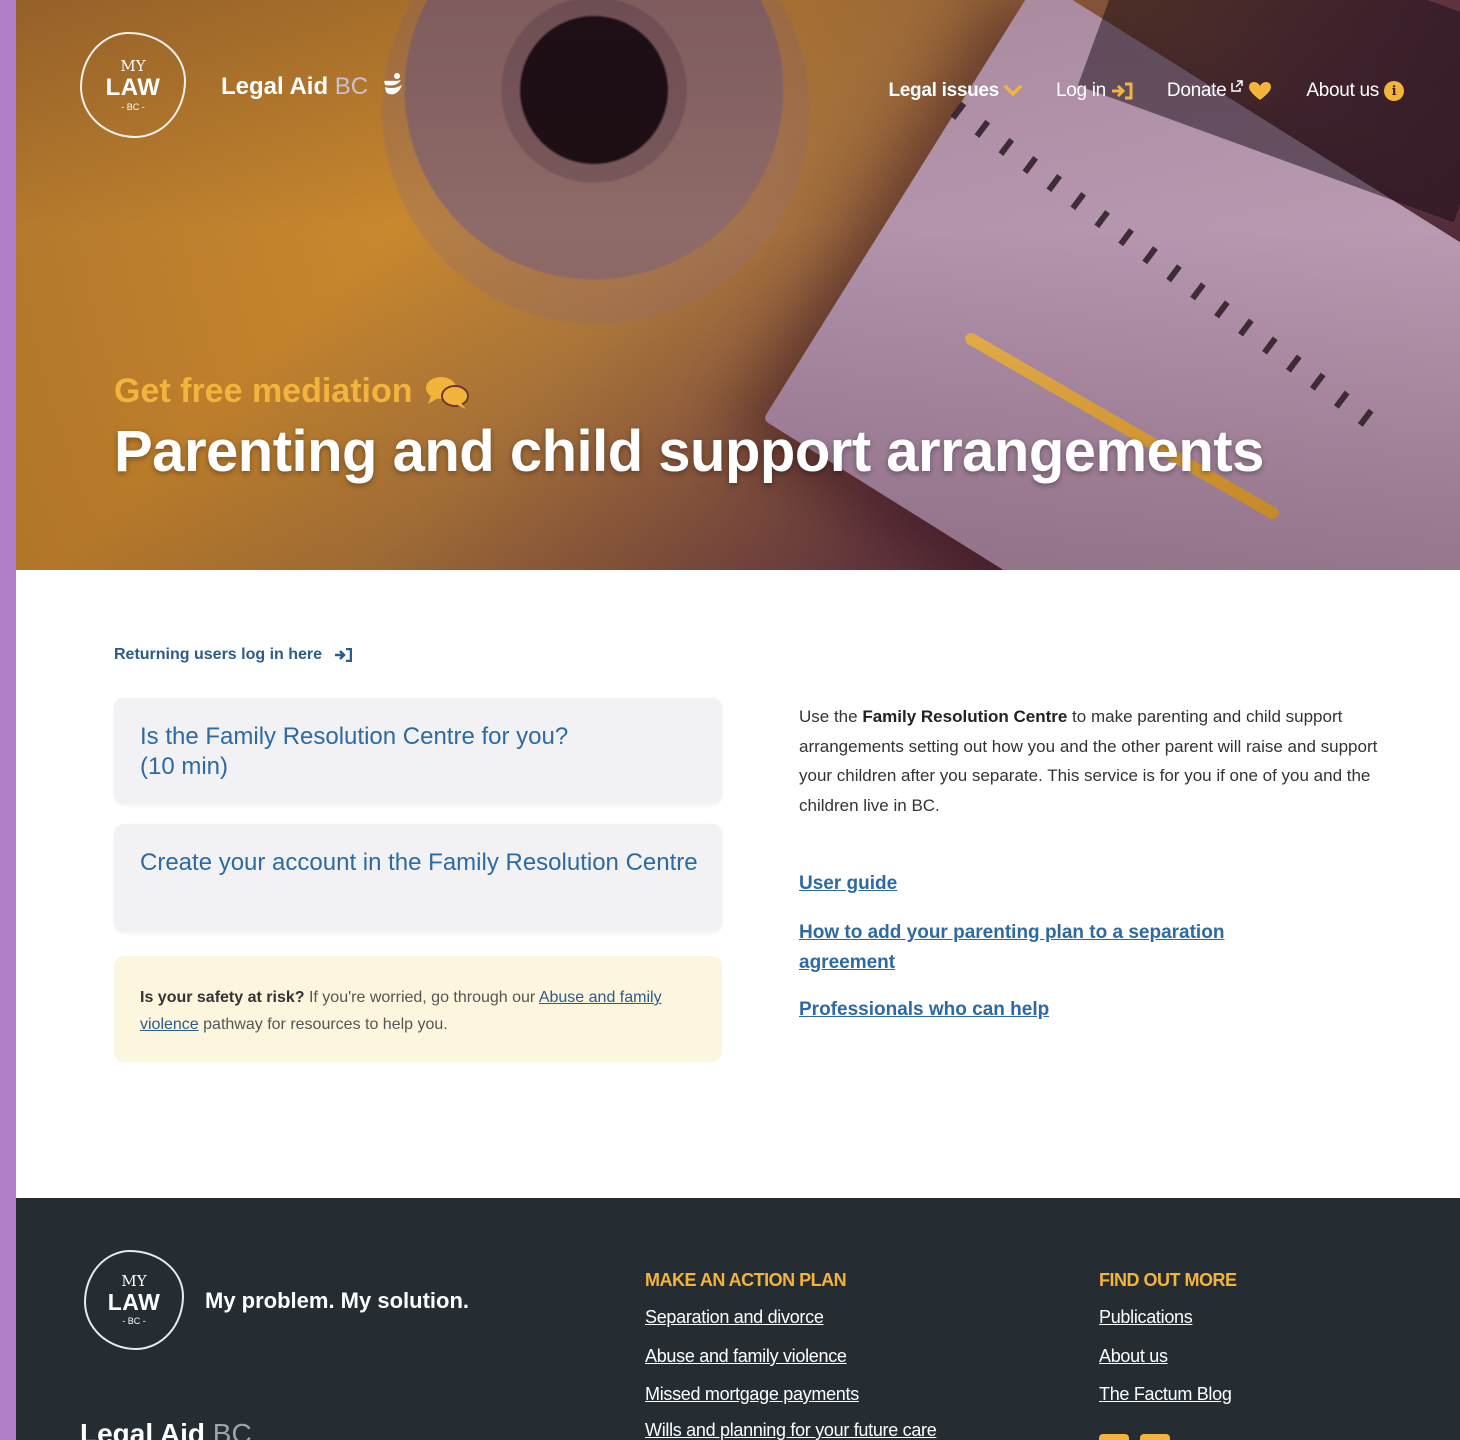 The image size is (1460, 1440). Describe the element at coordinates (848, 884) in the screenshot. I see `user-guide-link: User guide` at that location.